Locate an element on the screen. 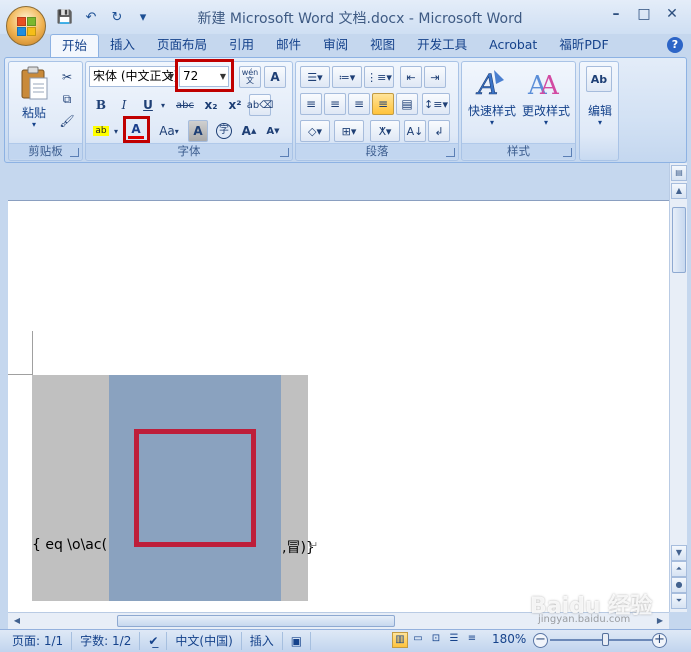 Image resolution: width=691 pixels, height=652 pixels. paste-dropdown-icon: ▾ is located at coordinates (34, 124).